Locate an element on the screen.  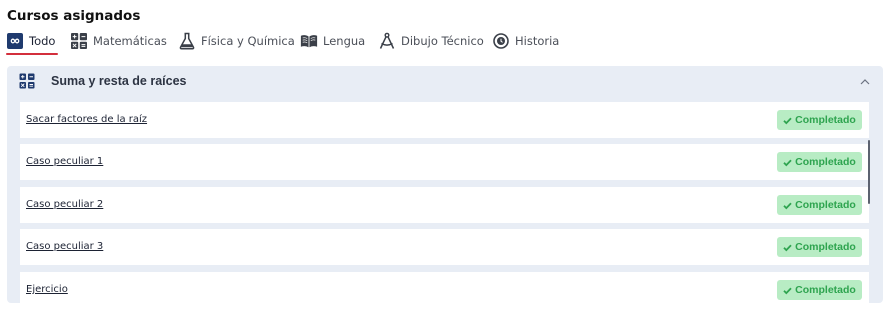
list-item: Caso peculiar 2 Completado is located at coordinates (444, 205).